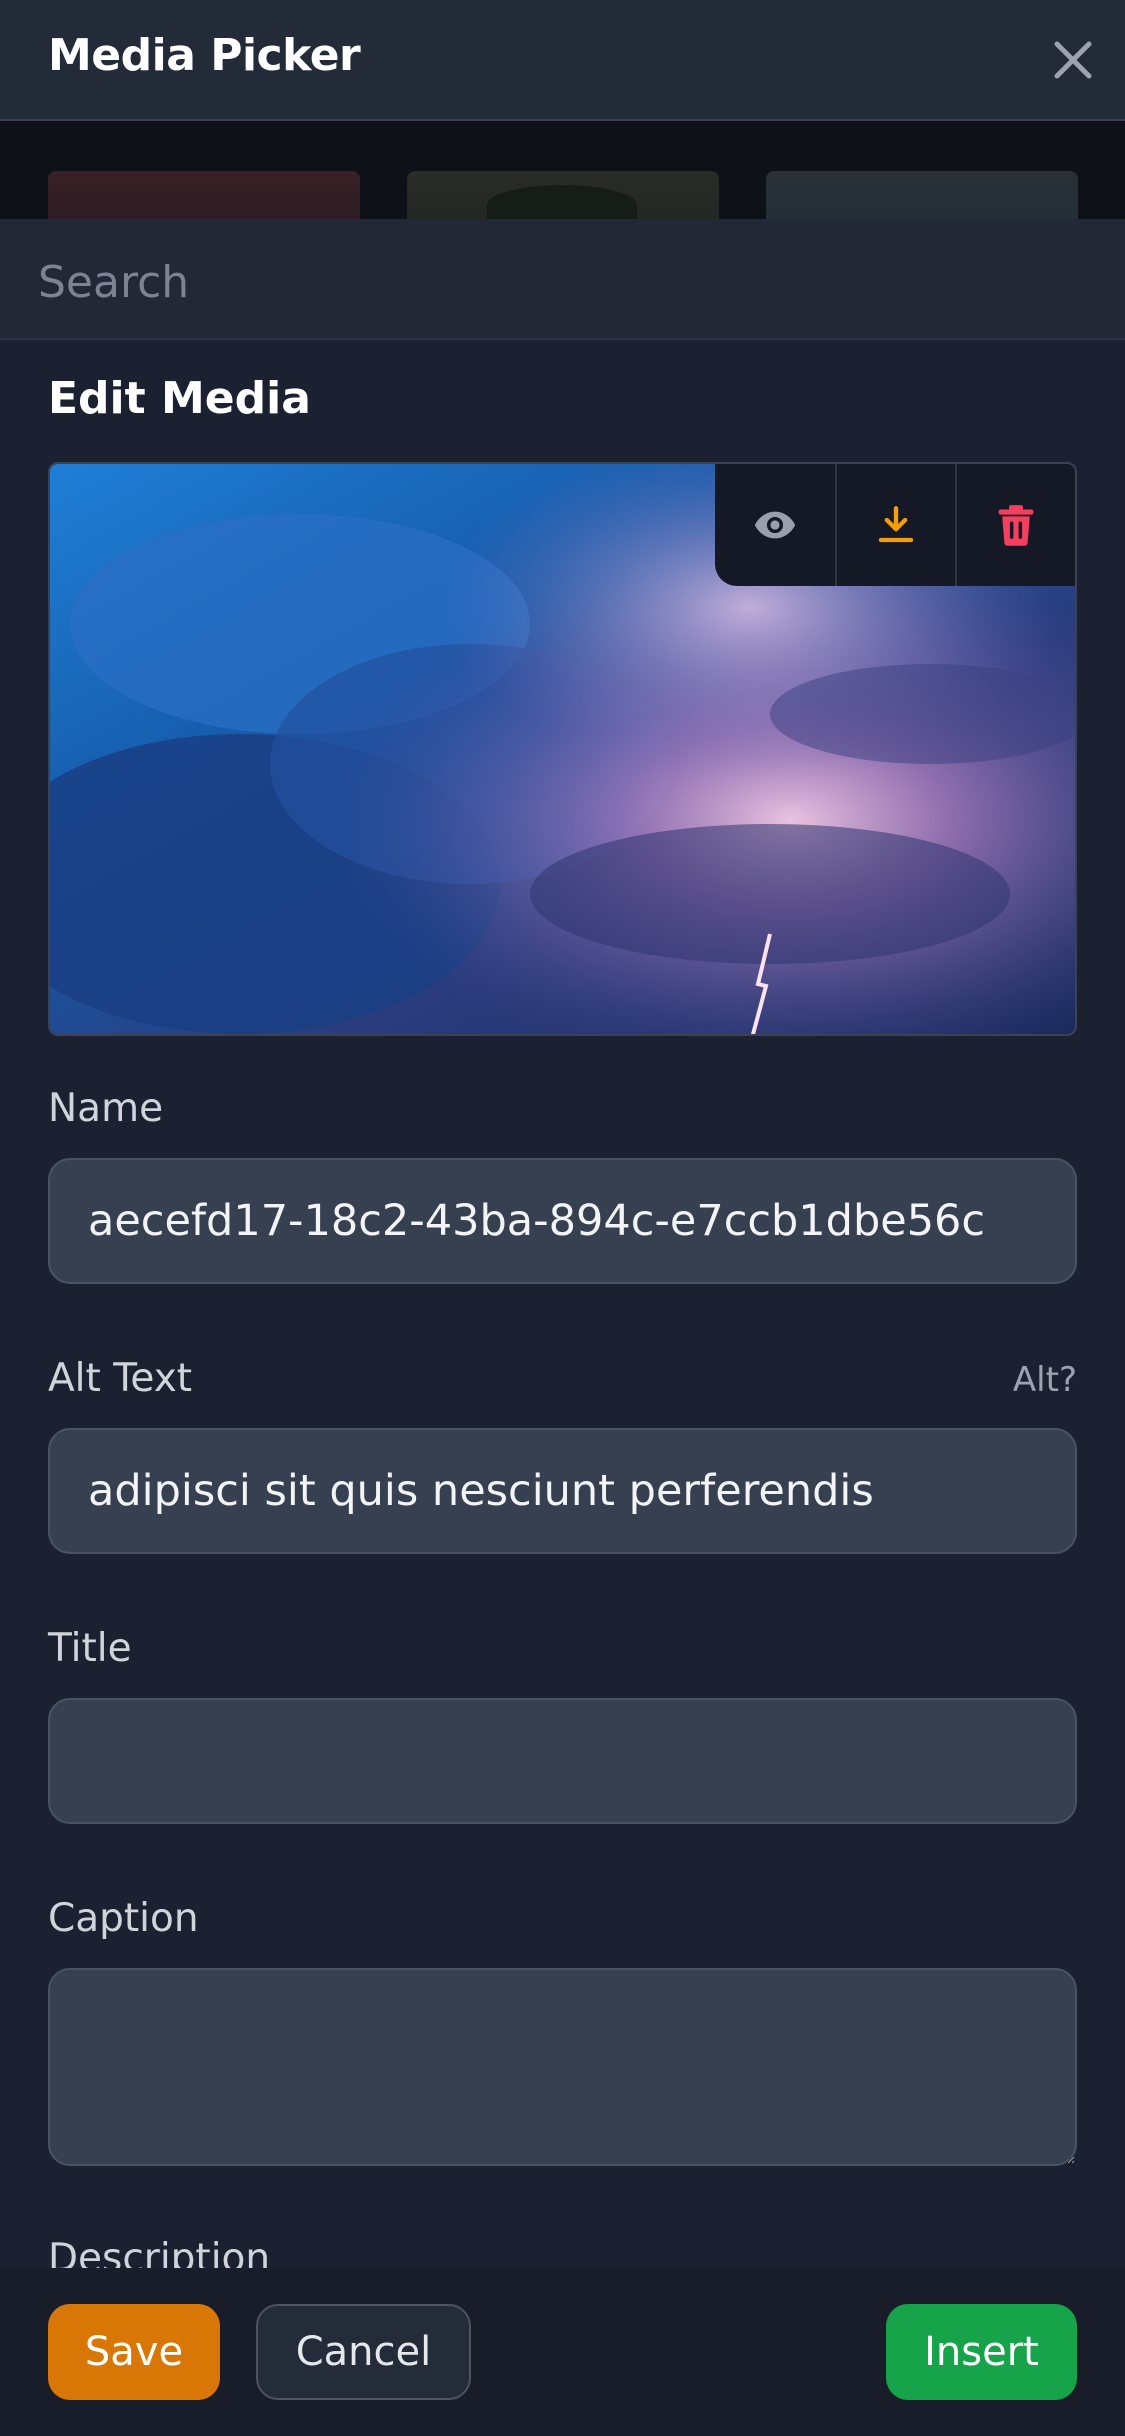 The width and height of the screenshot is (1125, 2436). I want to click on edit-media-heading: Edit Media, so click(179, 398).